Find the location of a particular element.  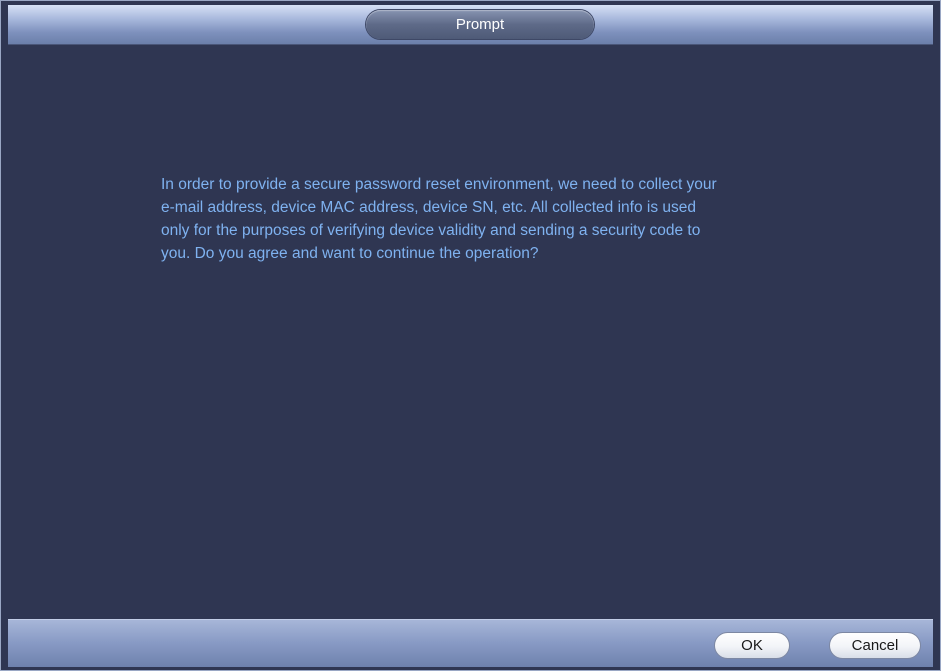

cancel-button: Cancel is located at coordinates (875, 645).